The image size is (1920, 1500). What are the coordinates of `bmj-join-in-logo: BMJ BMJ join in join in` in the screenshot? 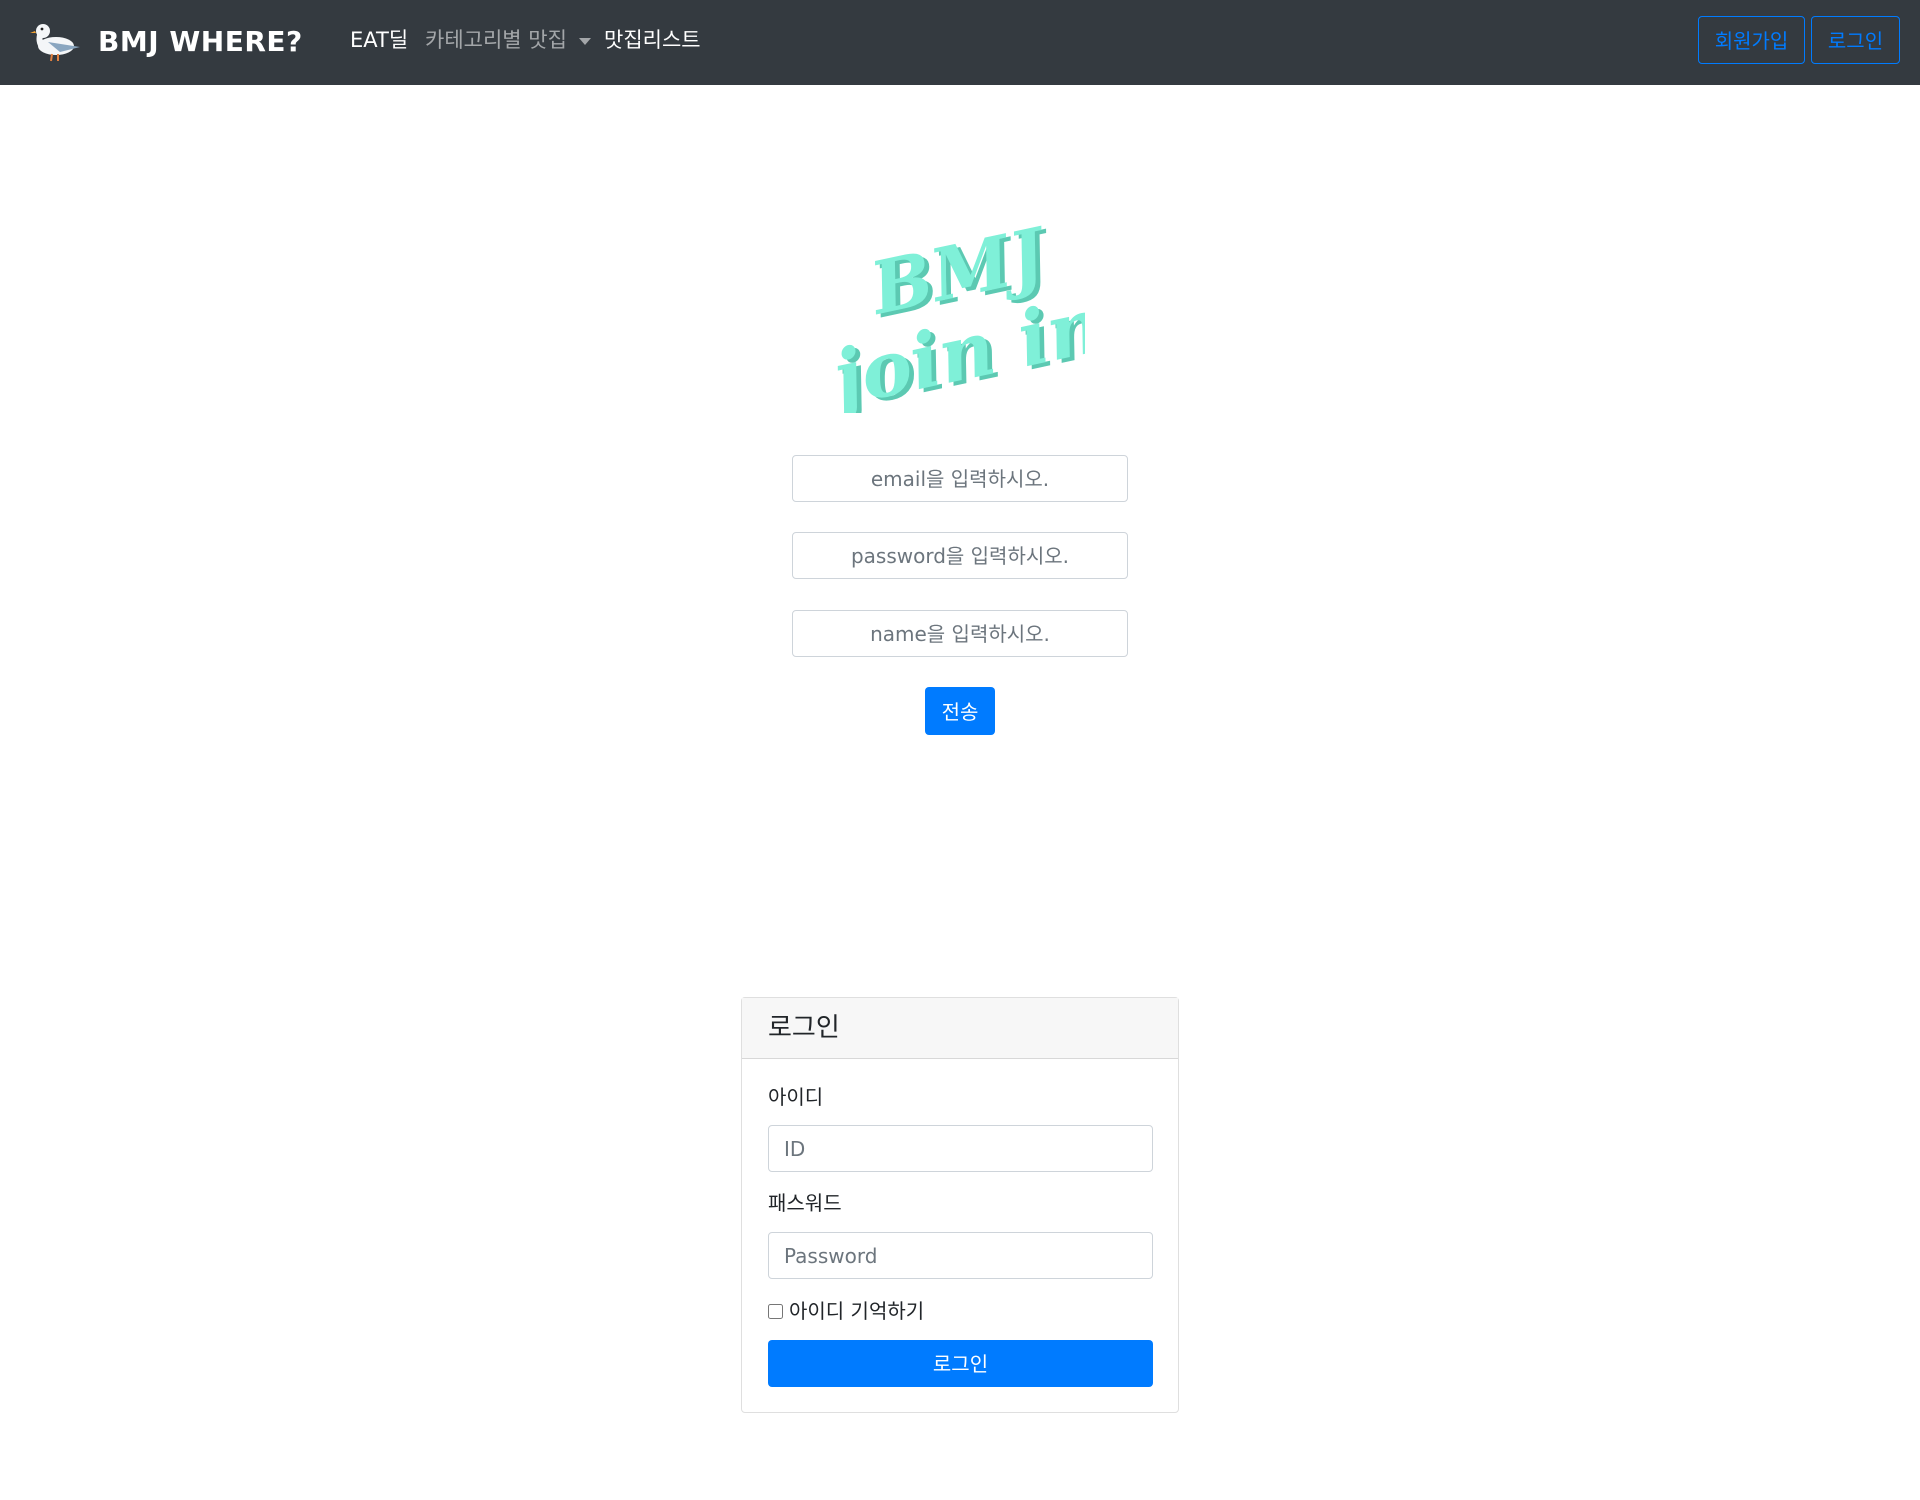 It's located at (963, 319).